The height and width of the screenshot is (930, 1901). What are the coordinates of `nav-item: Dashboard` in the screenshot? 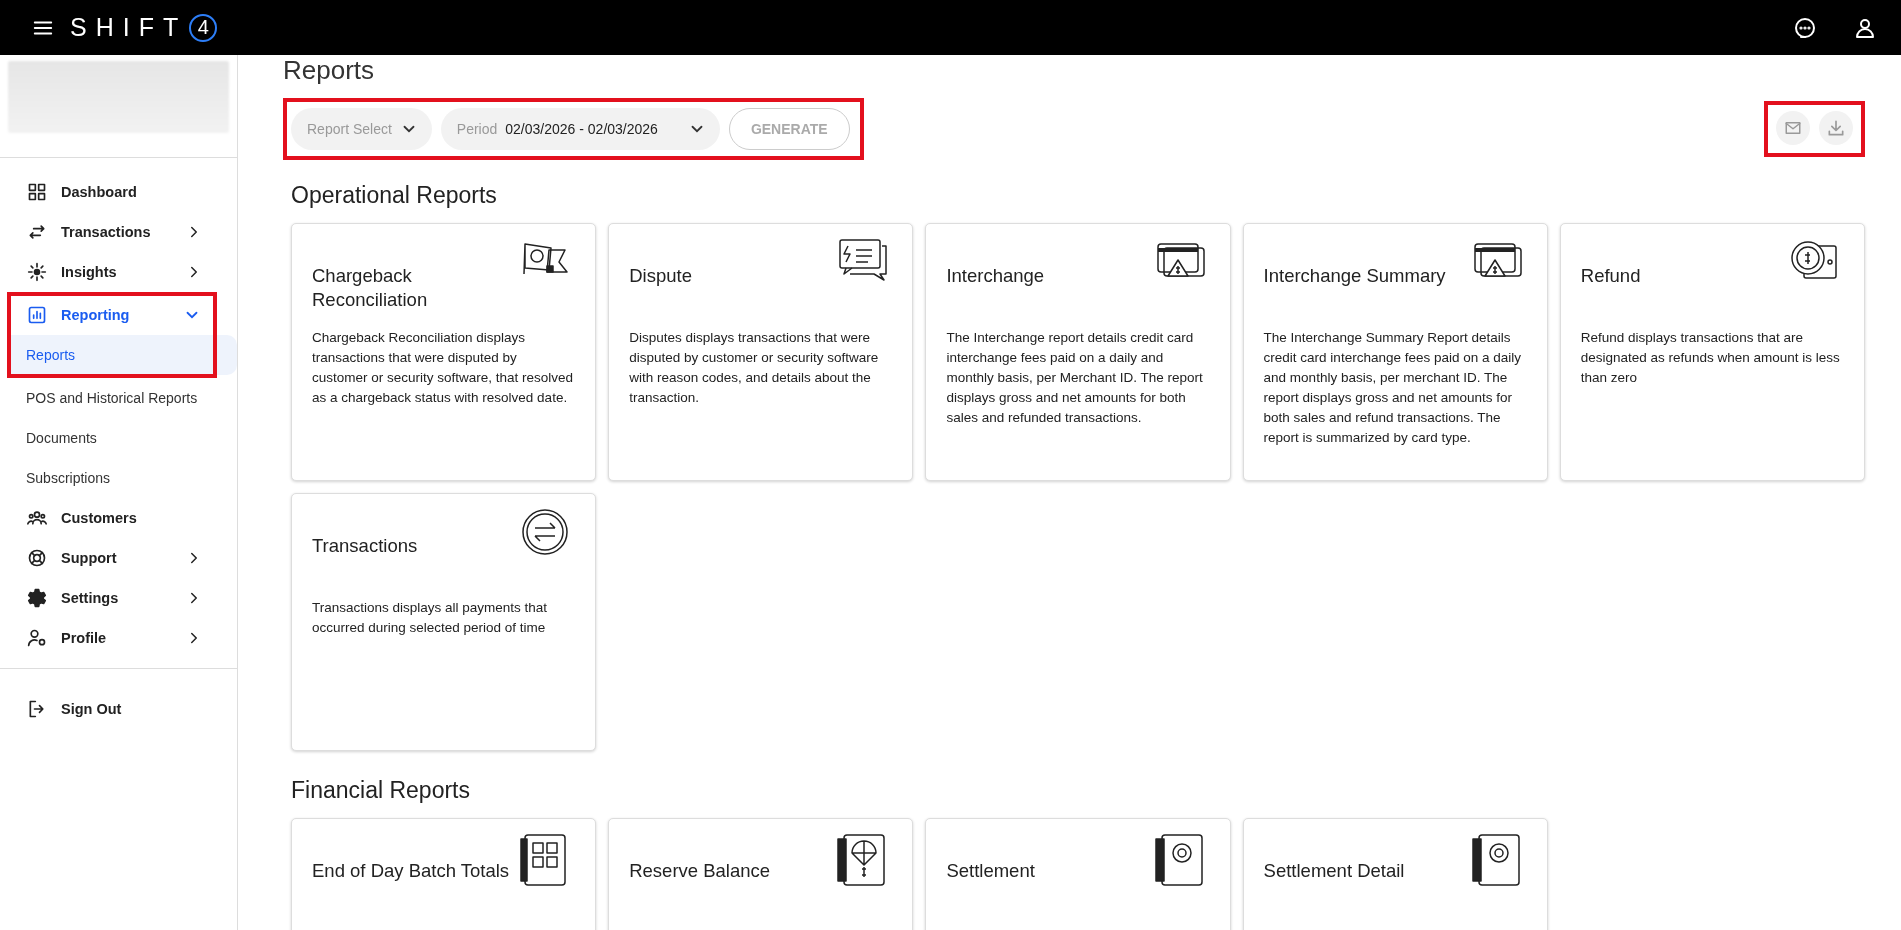 It's located at (118, 192).